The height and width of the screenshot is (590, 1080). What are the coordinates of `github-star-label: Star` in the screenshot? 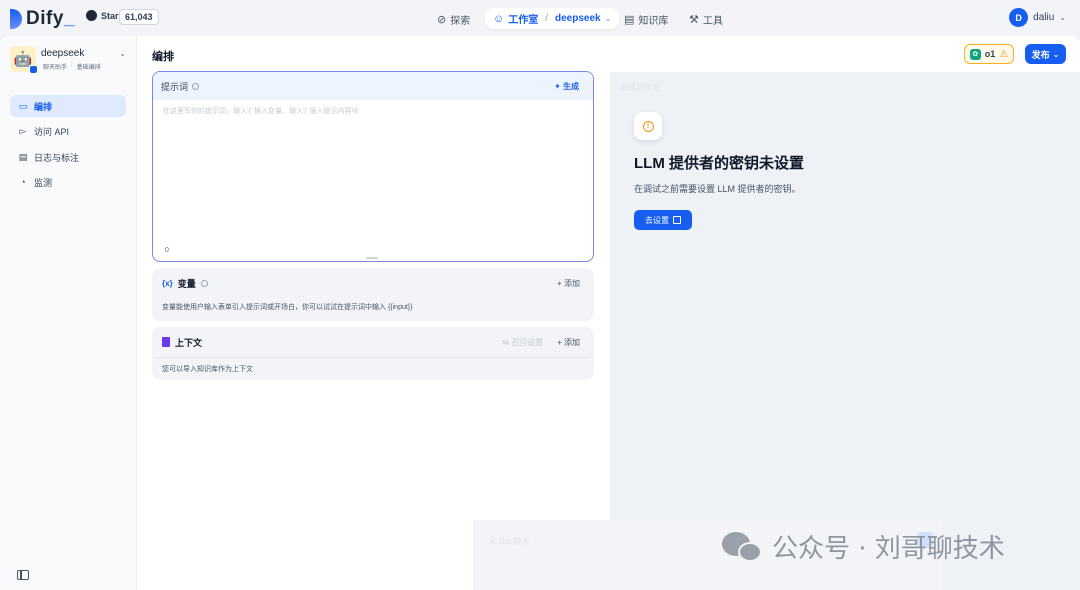 It's located at (110, 15).